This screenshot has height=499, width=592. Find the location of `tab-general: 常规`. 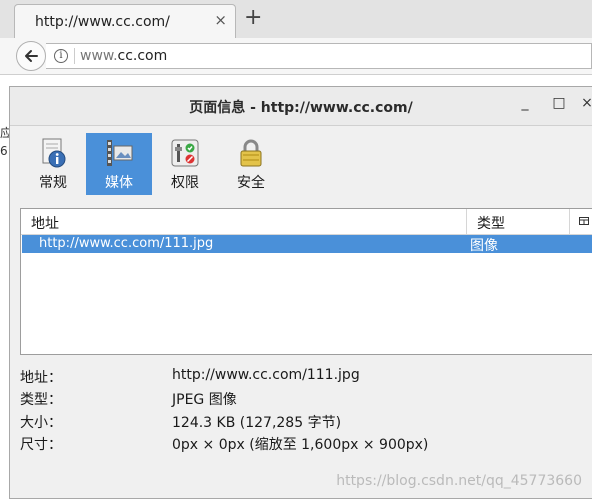

tab-general: 常规 is located at coordinates (53, 164).